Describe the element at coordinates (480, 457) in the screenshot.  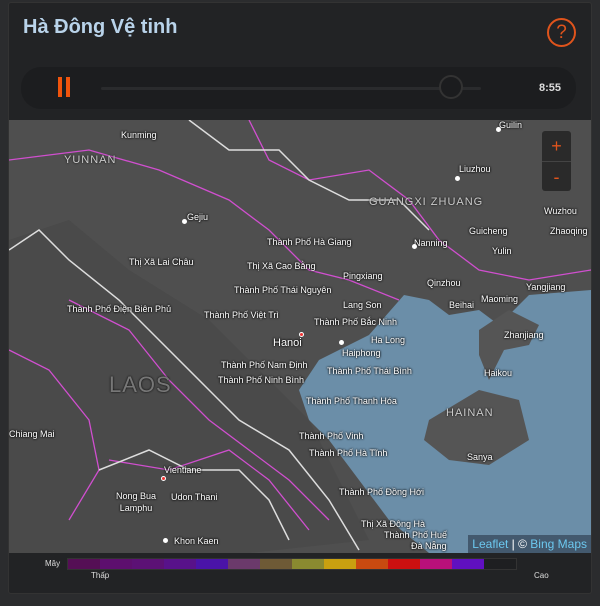
I see `place-label: Sanya` at that location.